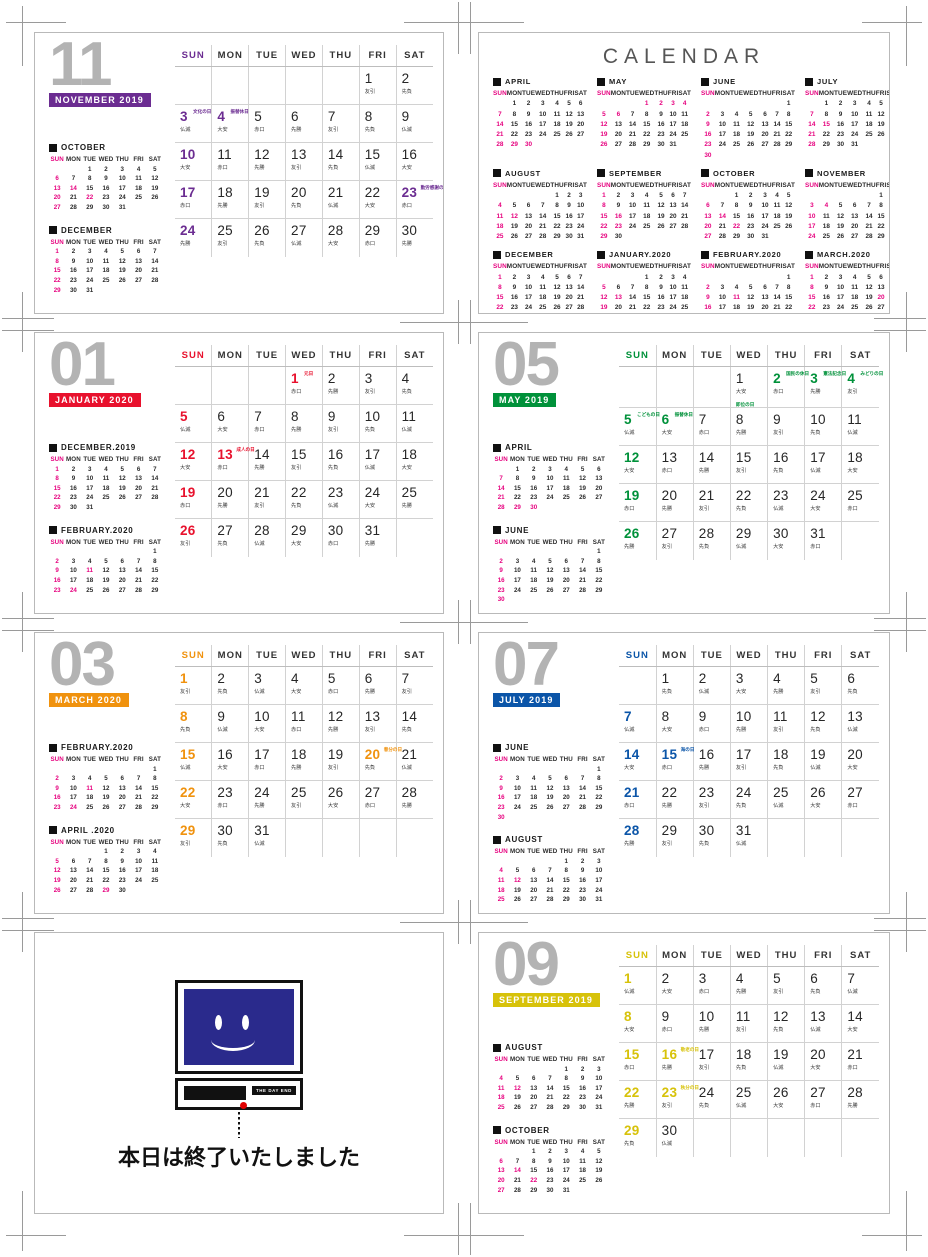  I want to click on calendar-day-cell: 24 大安, so click(823, 503).